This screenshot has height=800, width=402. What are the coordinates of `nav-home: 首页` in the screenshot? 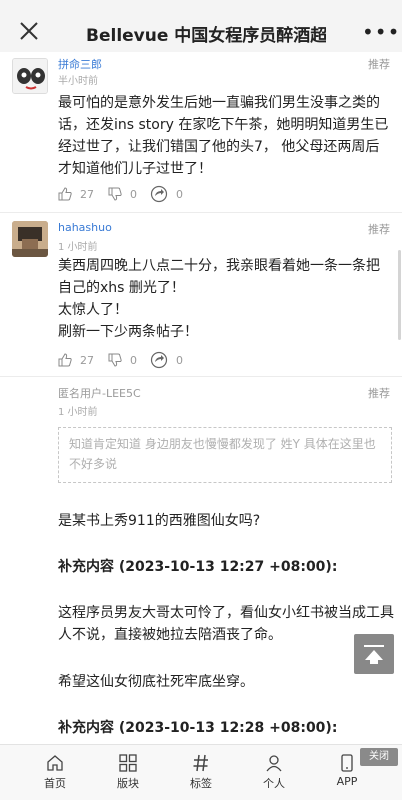 It's located at (55, 772).